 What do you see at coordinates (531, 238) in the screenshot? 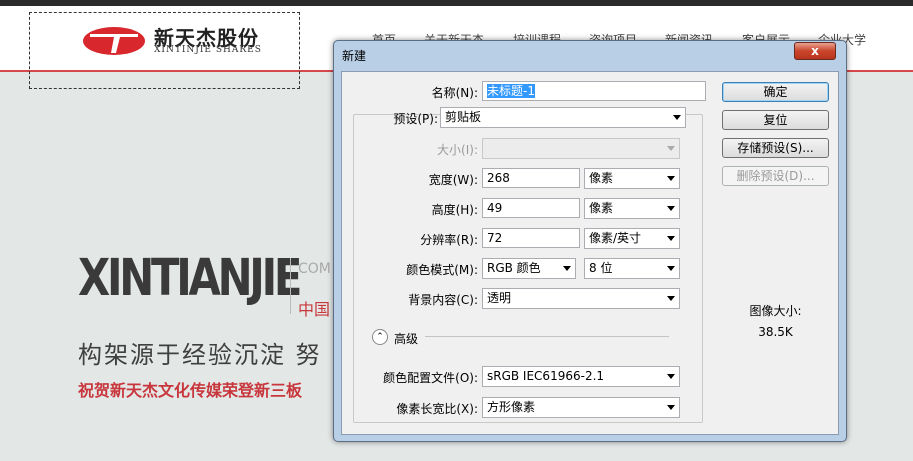
I see `resolution-input: 72` at bounding box center [531, 238].